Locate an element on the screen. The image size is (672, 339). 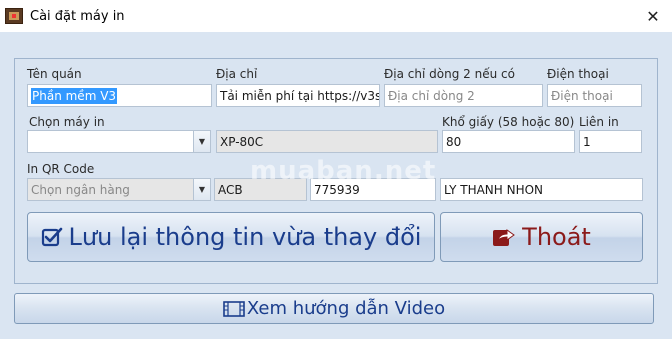
printer-select: ▼ is located at coordinates (119, 141).